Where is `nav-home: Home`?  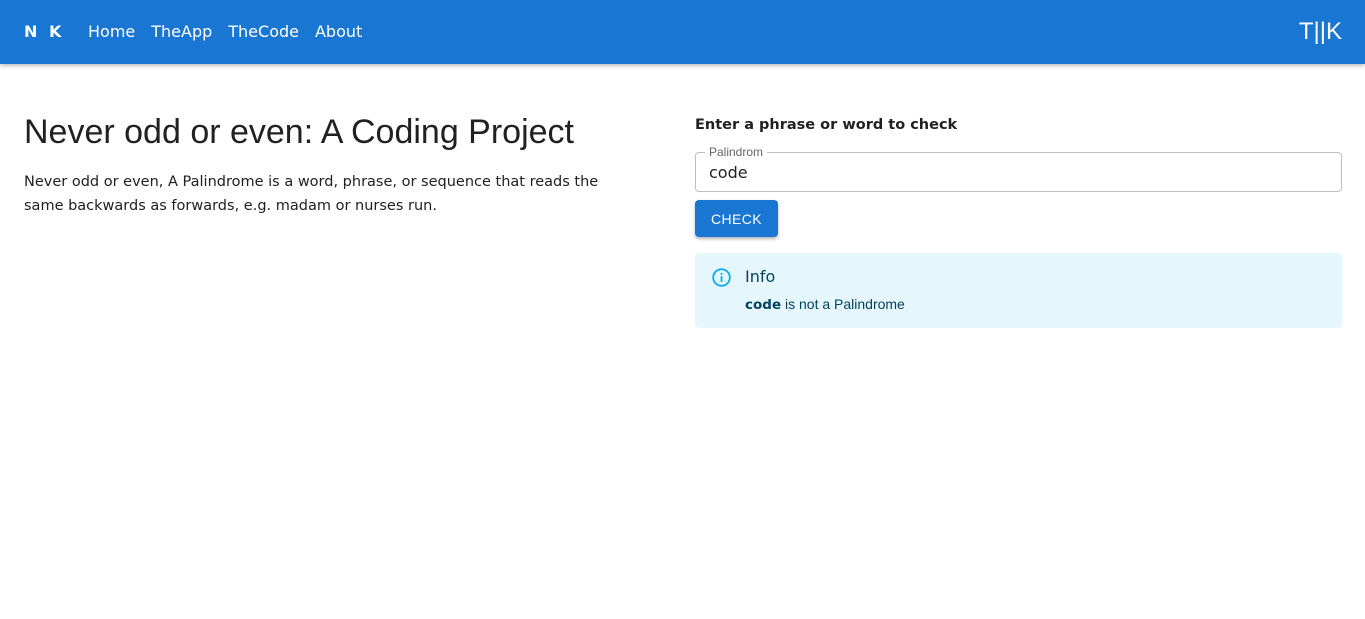 nav-home: Home is located at coordinates (111, 32).